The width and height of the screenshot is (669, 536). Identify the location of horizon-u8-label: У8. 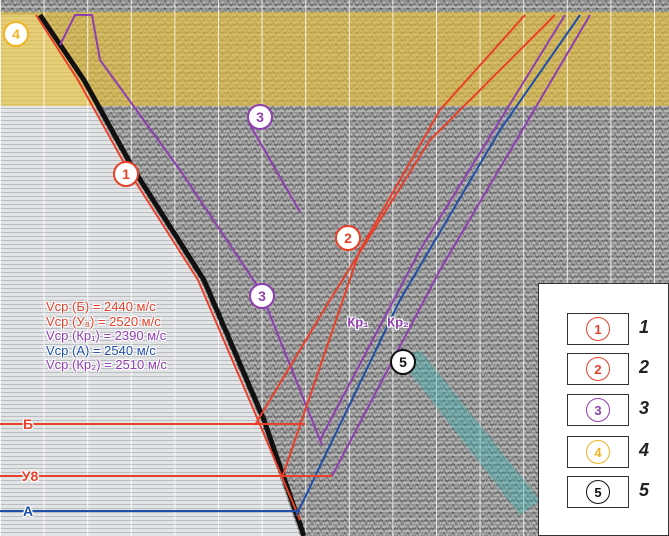
(30, 476).